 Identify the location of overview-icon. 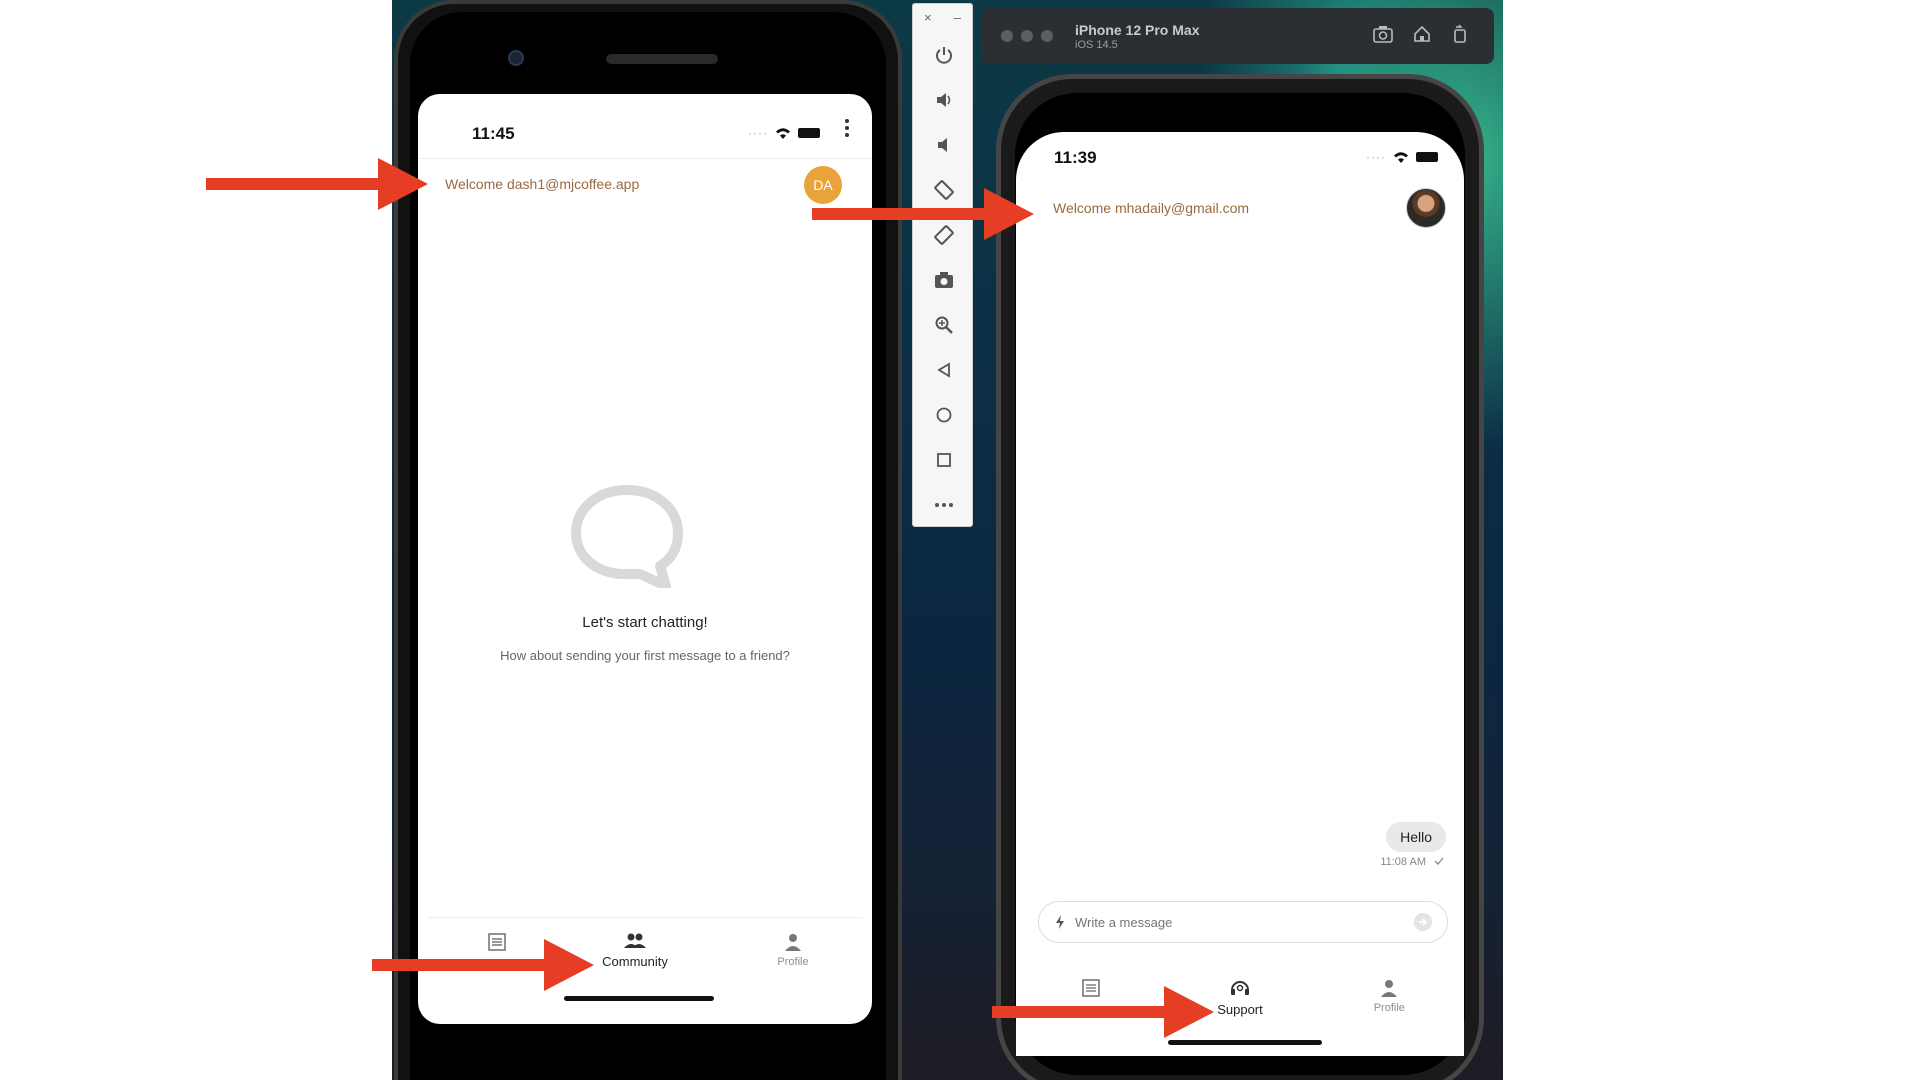
(943, 460).